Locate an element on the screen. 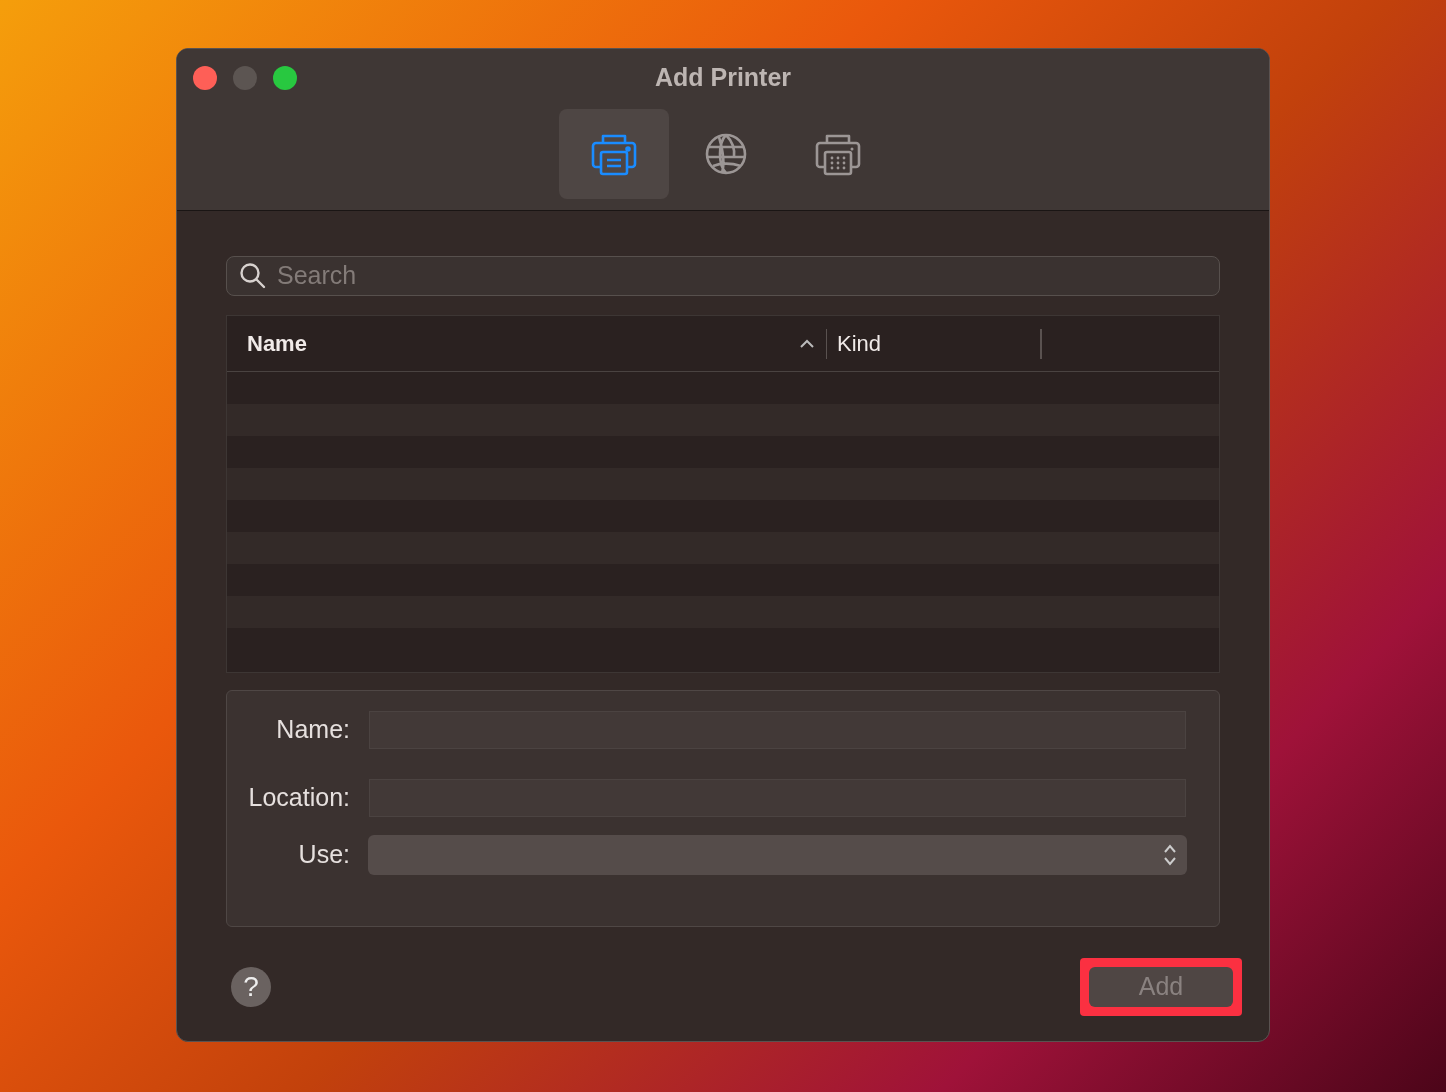  field-label: Location: is located at coordinates (299, 798).